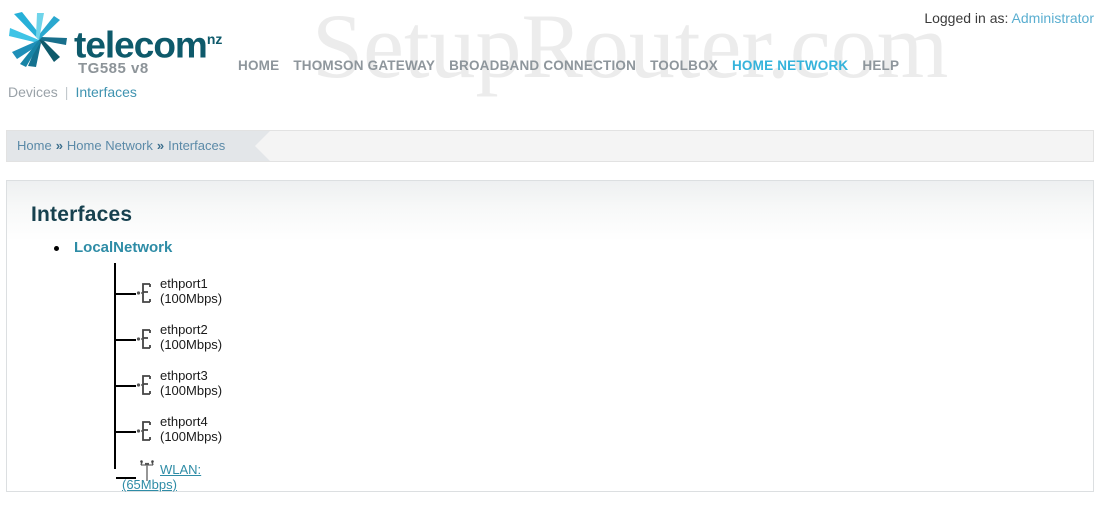 The width and height of the screenshot is (1100, 510). What do you see at coordinates (56, 248) in the screenshot?
I see `bullet-icon` at bounding box center [56, 248].